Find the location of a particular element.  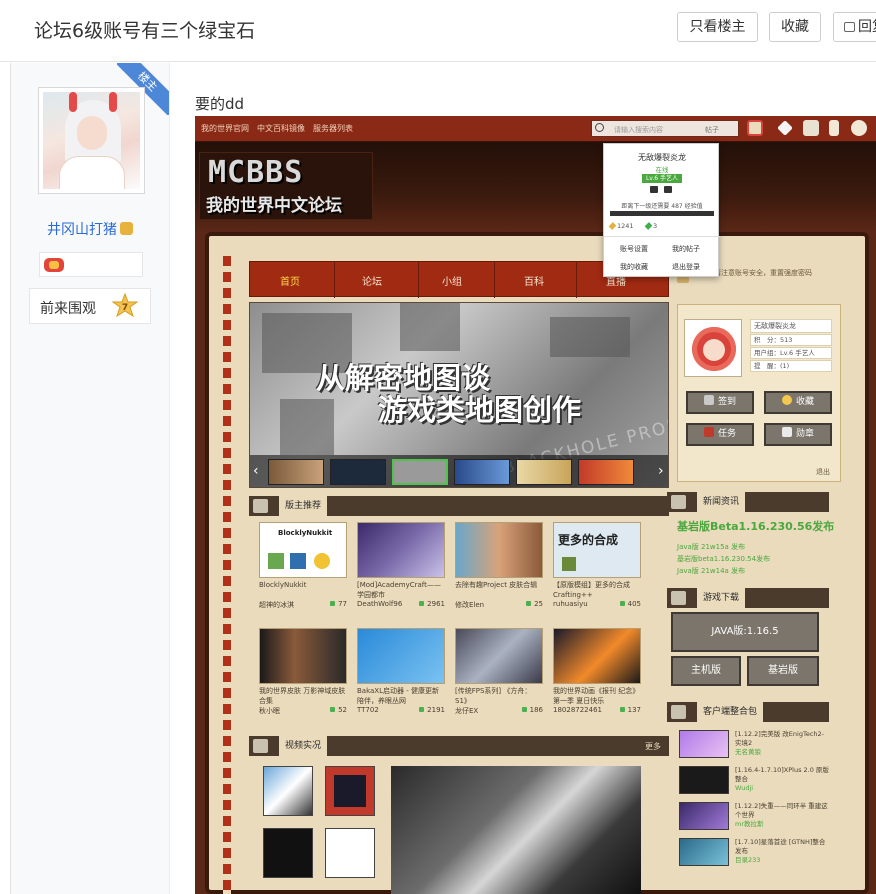

mc-rec-item: 我的世界皮肤 万影神域皮肤合集 秋小眠 52 is located at coordinates (303, 672).